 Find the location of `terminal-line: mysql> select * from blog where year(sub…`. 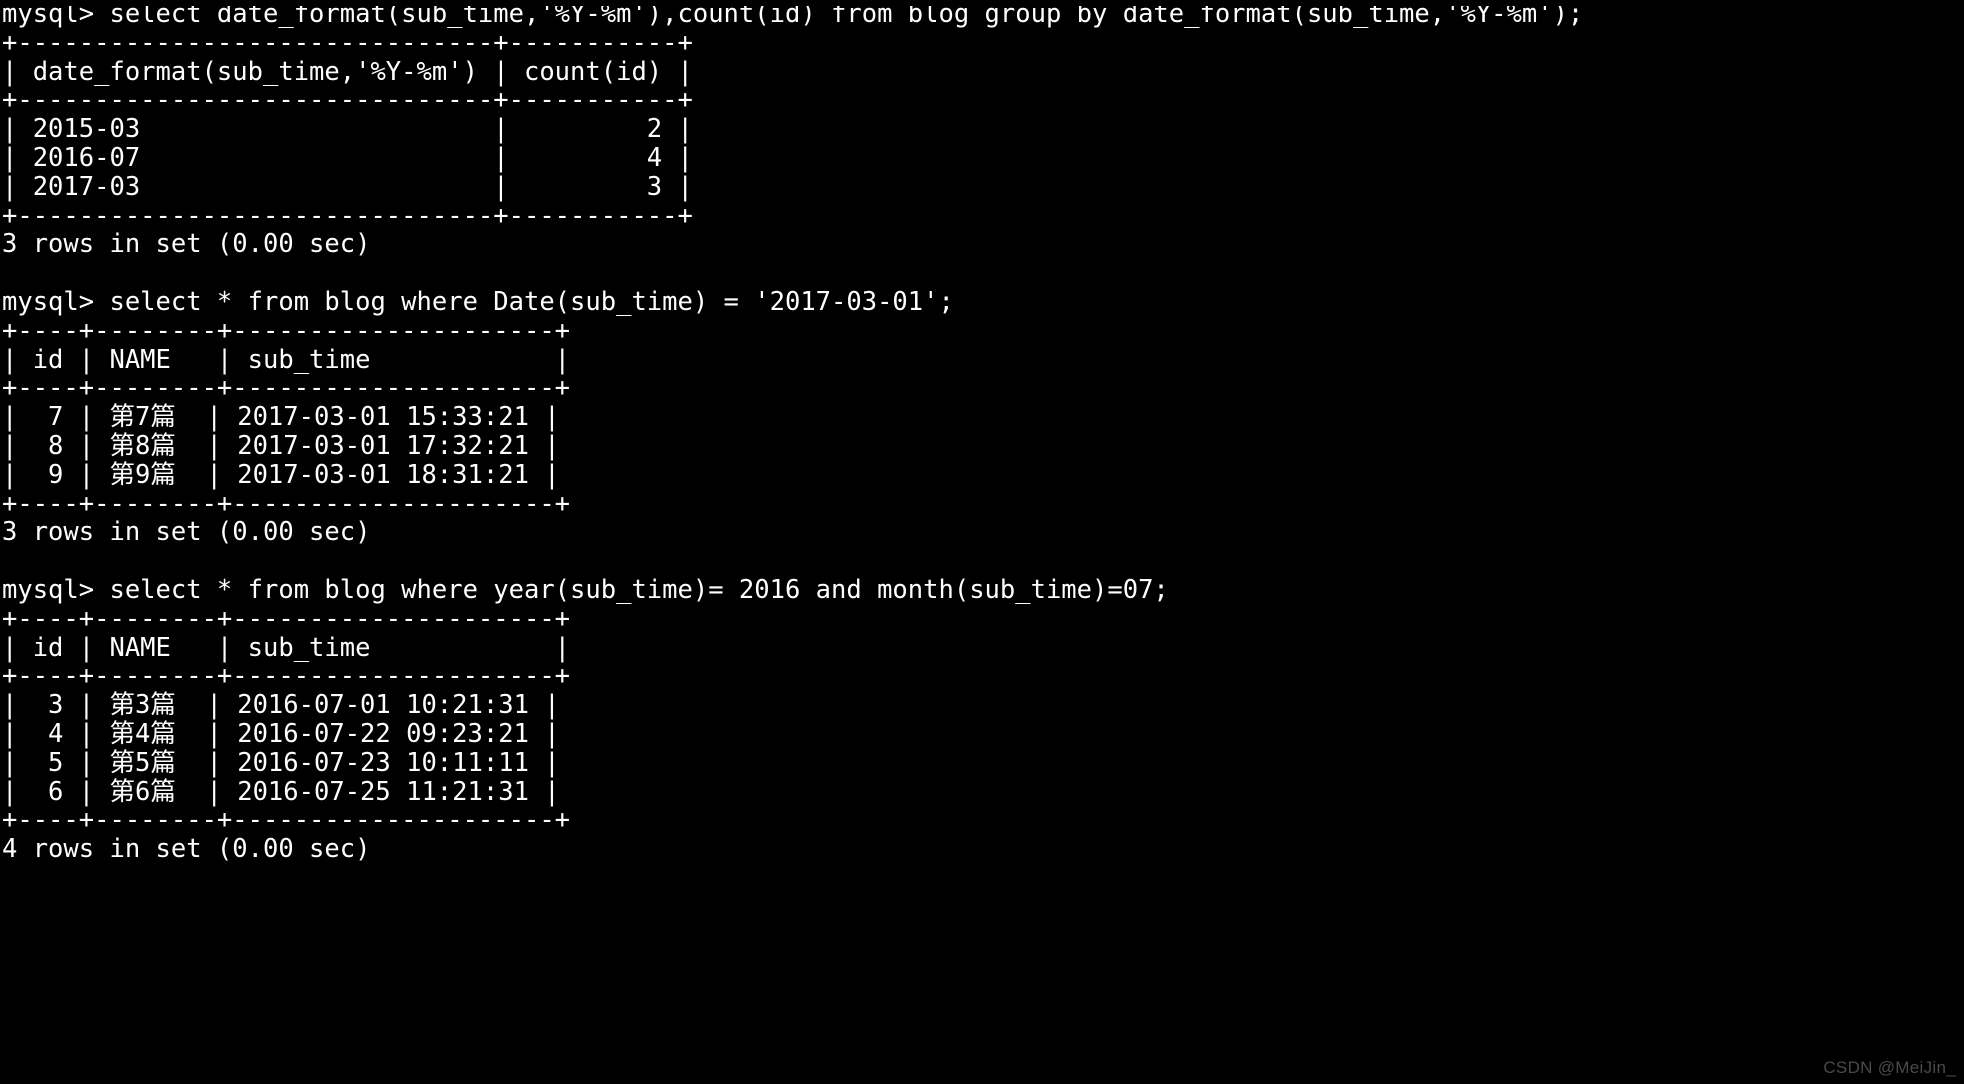

terminal-line: mysql> select * from blog where year(sub… is located at coordinates (585, 589).